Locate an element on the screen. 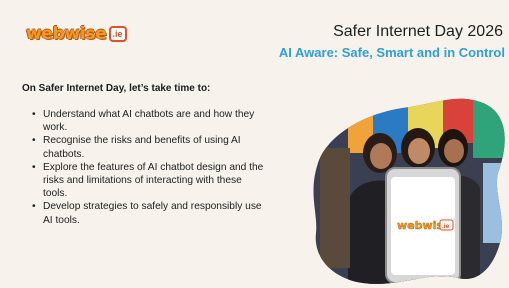 This screenshot has height=288, width=509. logo-badge: .ie is located at coordinates (117, 34).